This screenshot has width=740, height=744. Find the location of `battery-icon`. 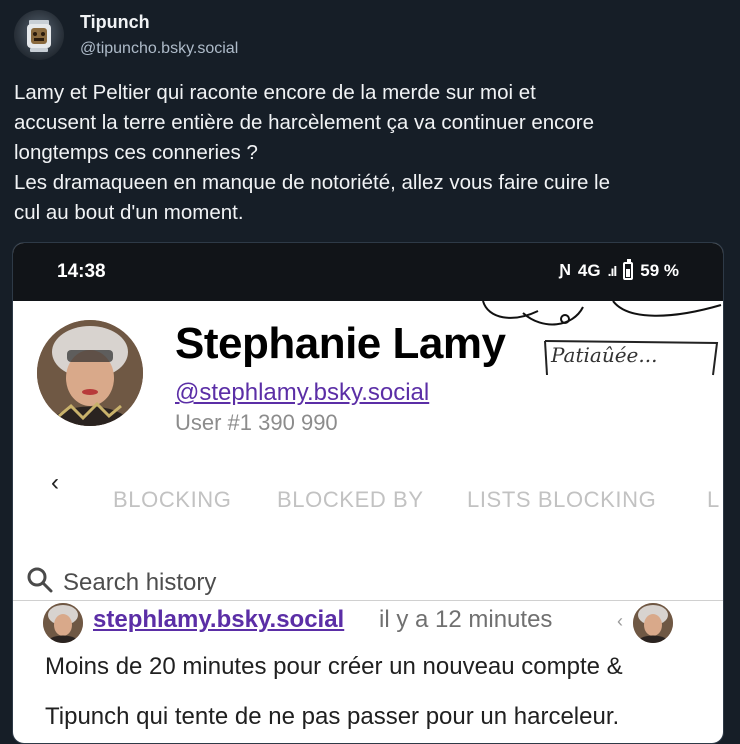

battery-icon is located at coordinates (628, 269).